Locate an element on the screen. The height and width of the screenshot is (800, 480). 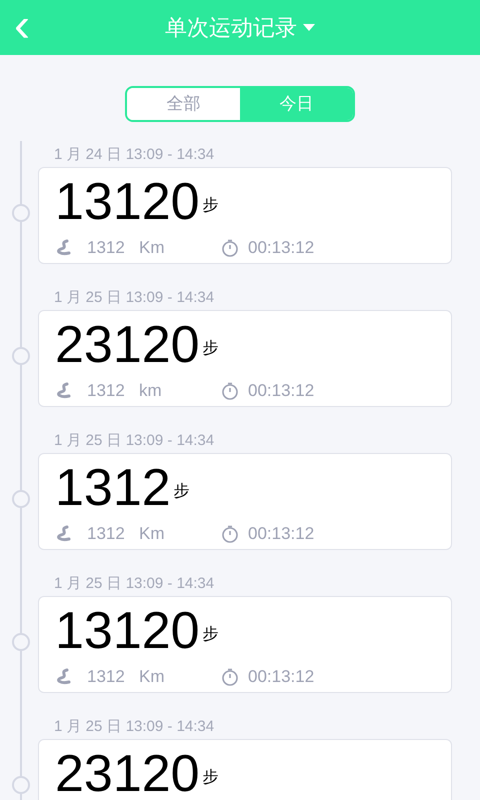
dropdown-caret-icon is located at coordinates (309, 28).